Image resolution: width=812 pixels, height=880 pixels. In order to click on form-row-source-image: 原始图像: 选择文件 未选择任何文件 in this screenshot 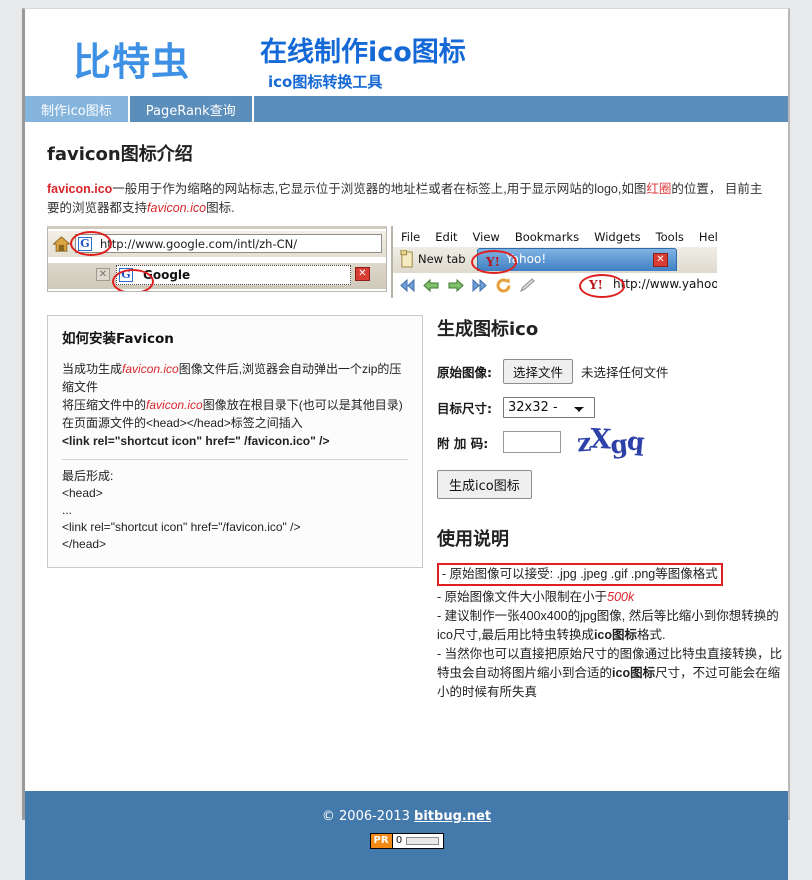, I will do `click(612, 371)`.